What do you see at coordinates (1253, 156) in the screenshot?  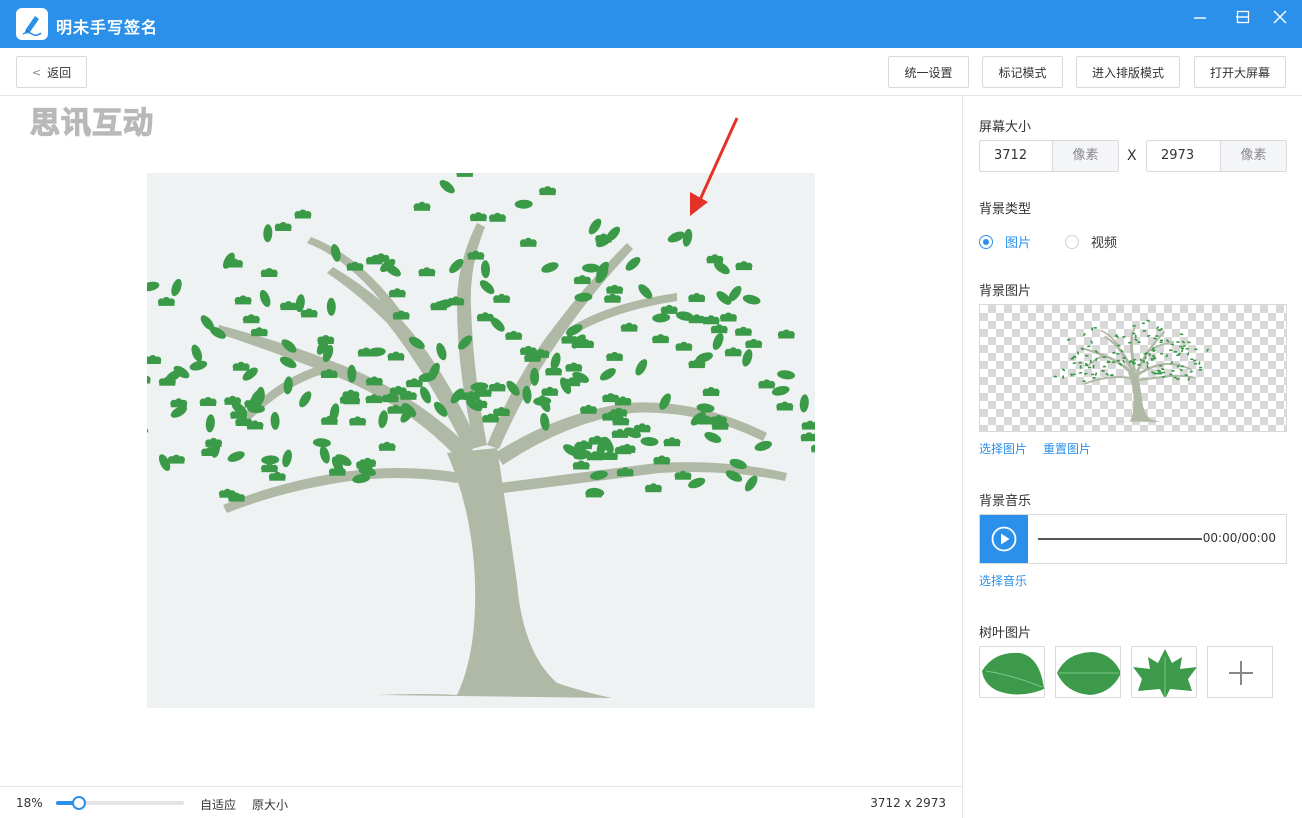 I see `height-unit: 像素` at bounding box center [1253, 156].